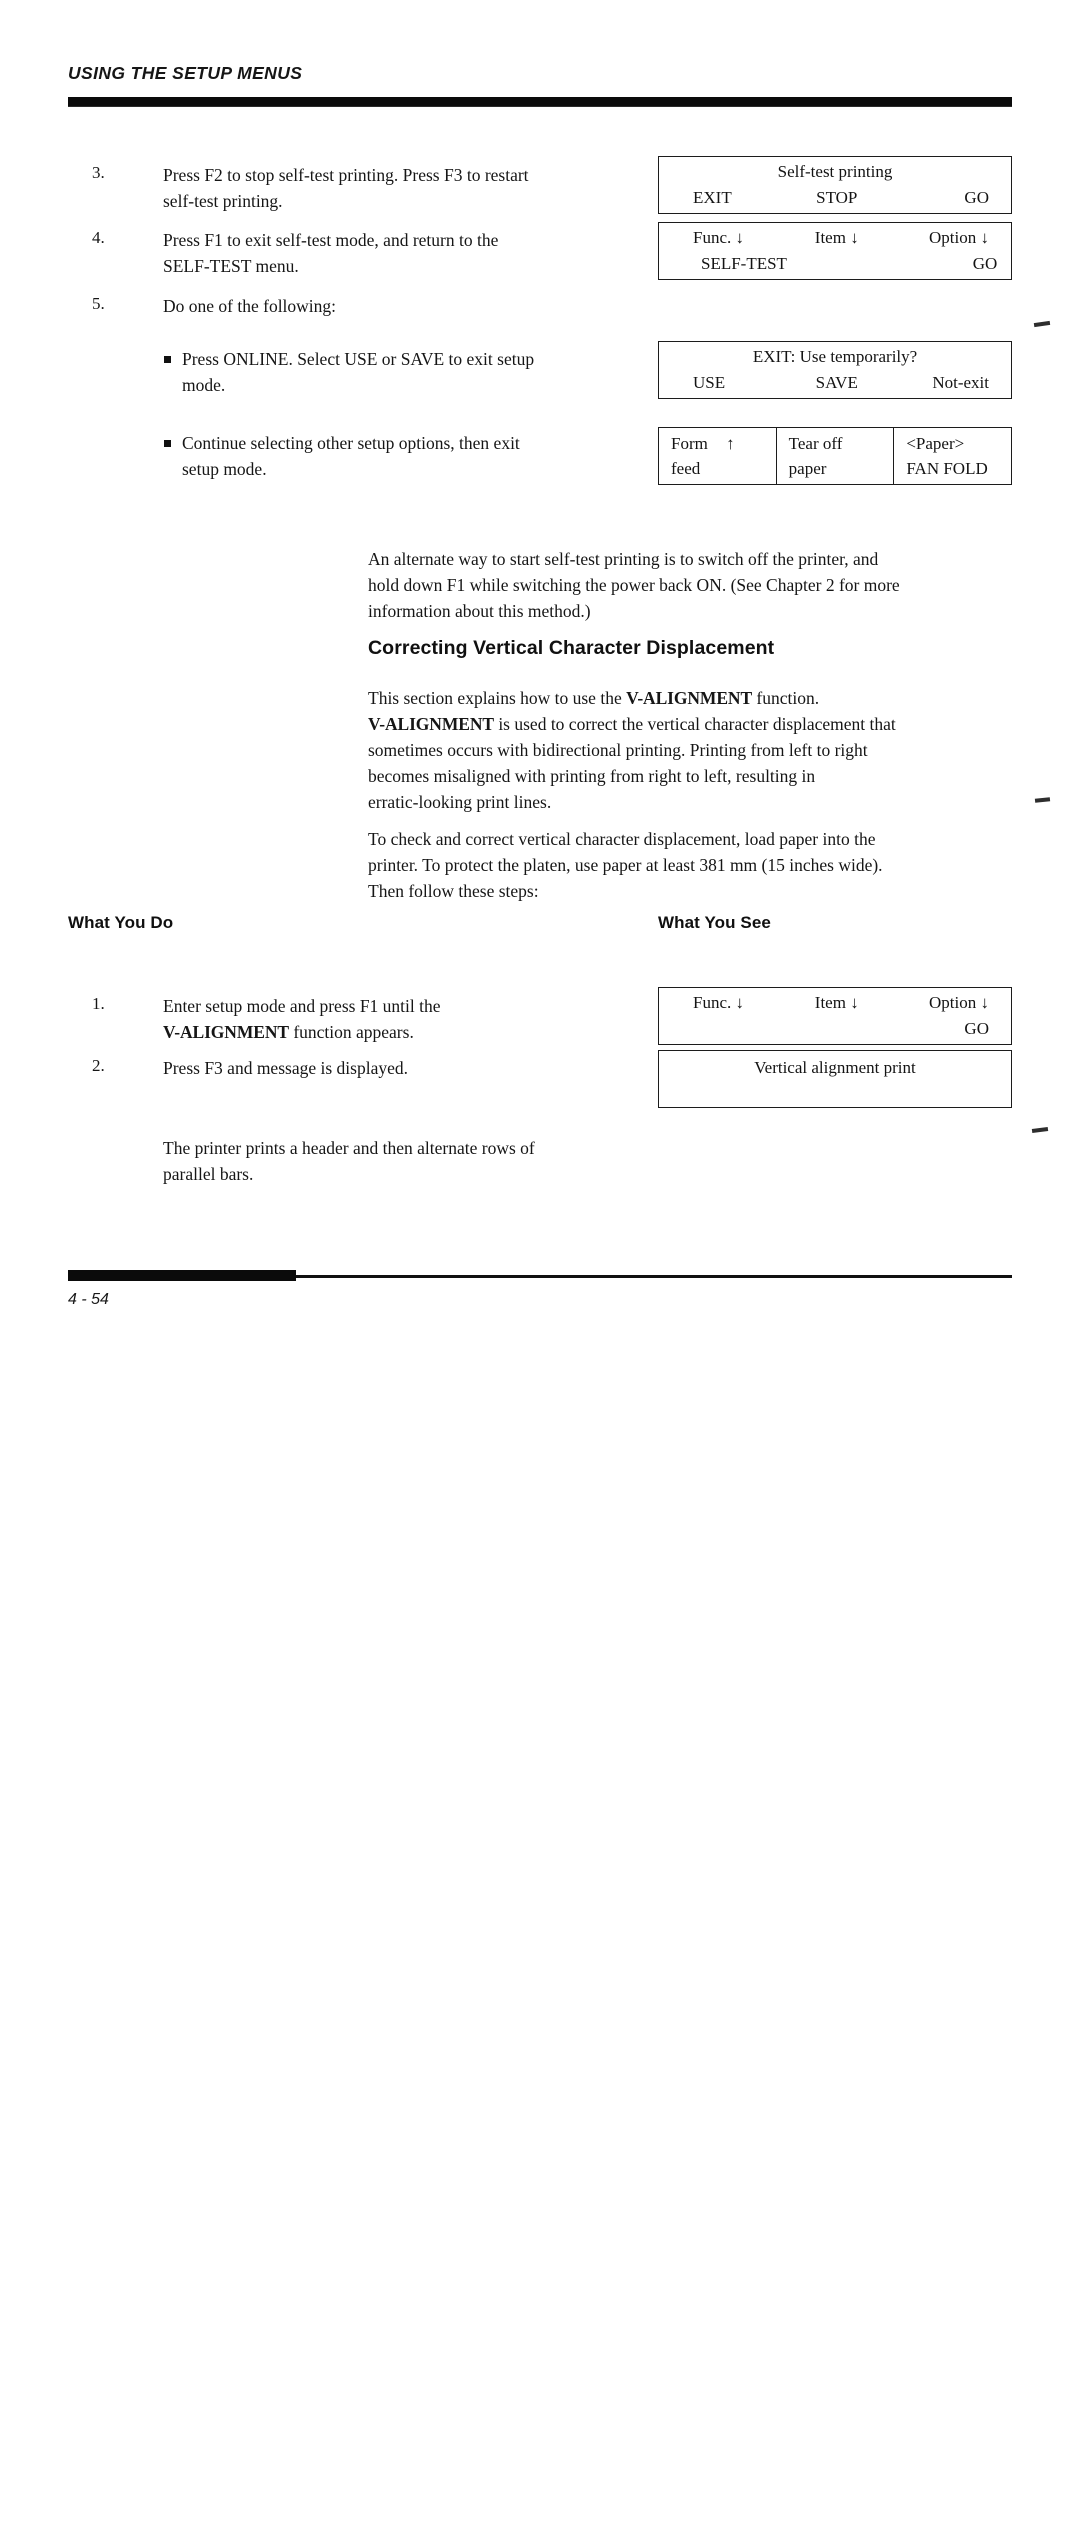 This screenshot has width=1080, height=2532. I want to click on lcd-title: Self-test printing, so click(835, 171).